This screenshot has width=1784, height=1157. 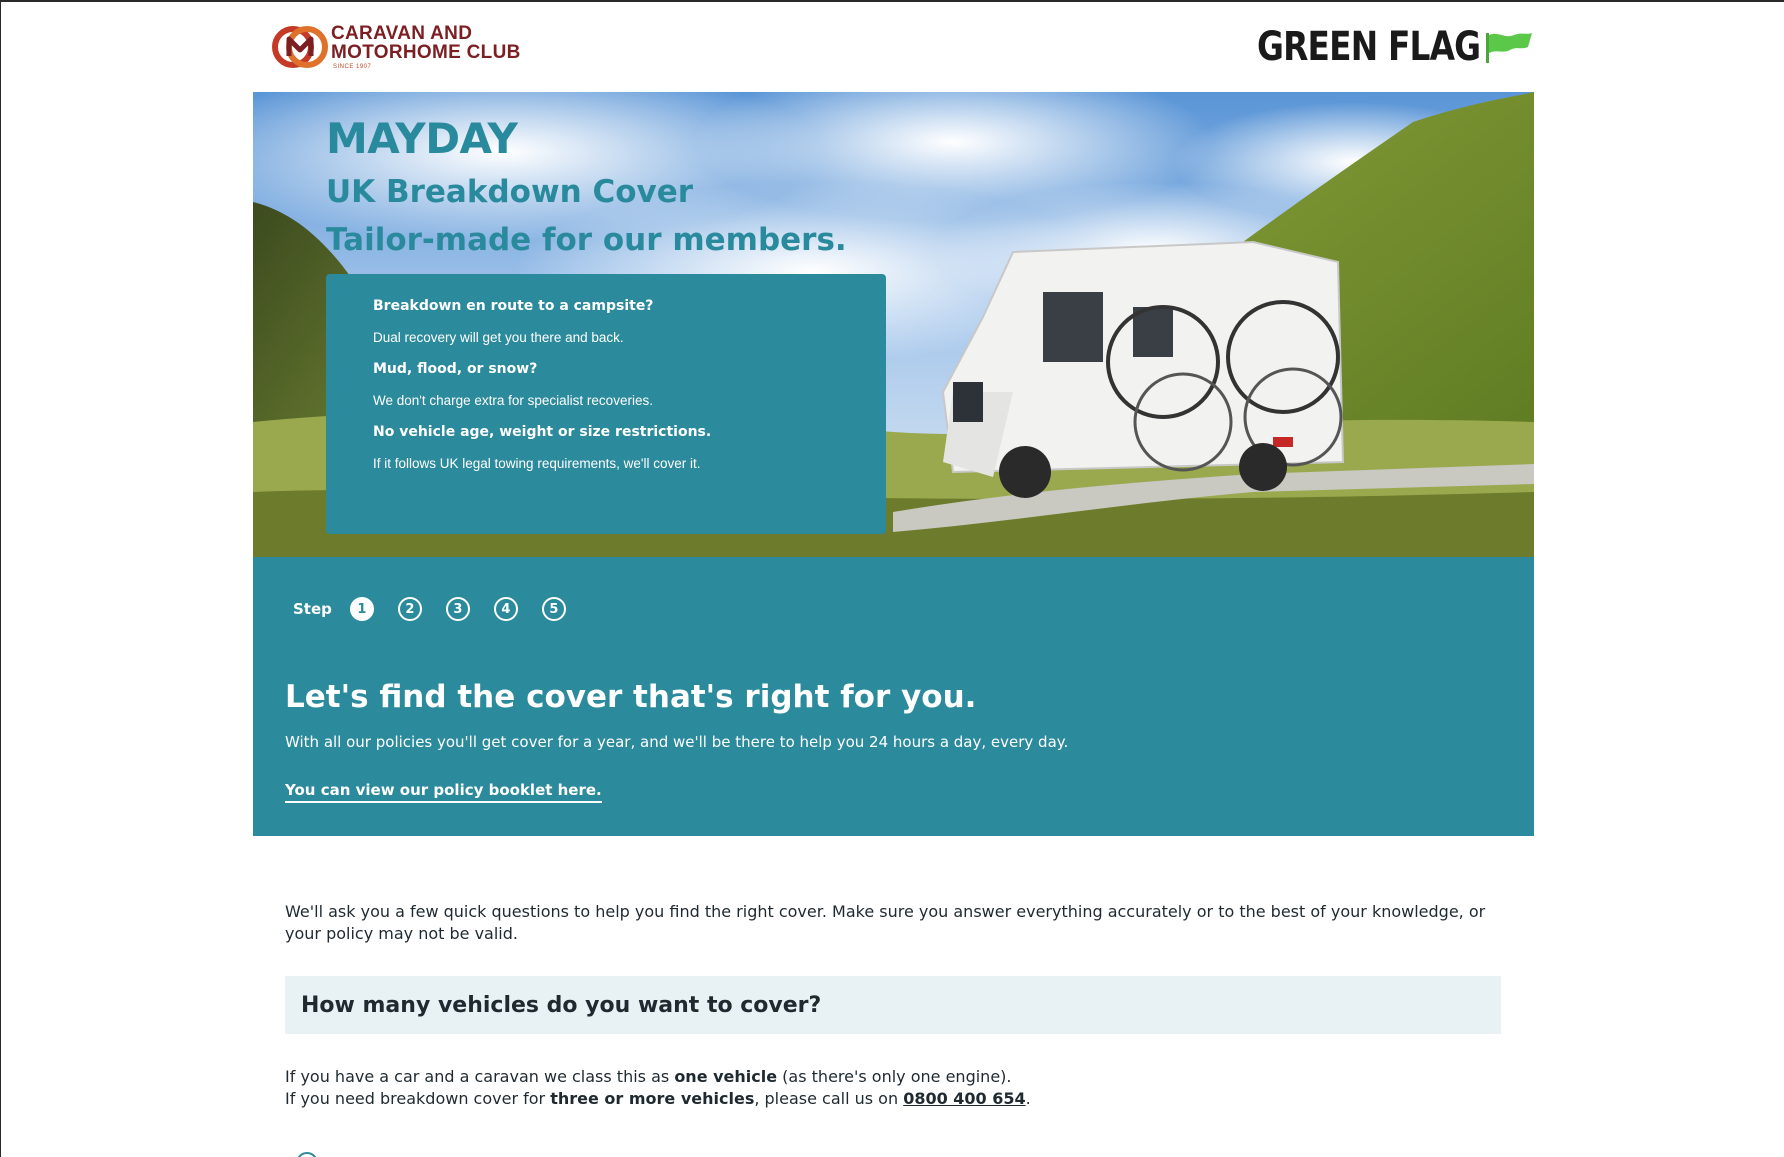 What do you see at coordinates (652, 1098) in the screenshot?
I see `info-line2-bold: three or more vehicles` at bounding box center [652, 1098].